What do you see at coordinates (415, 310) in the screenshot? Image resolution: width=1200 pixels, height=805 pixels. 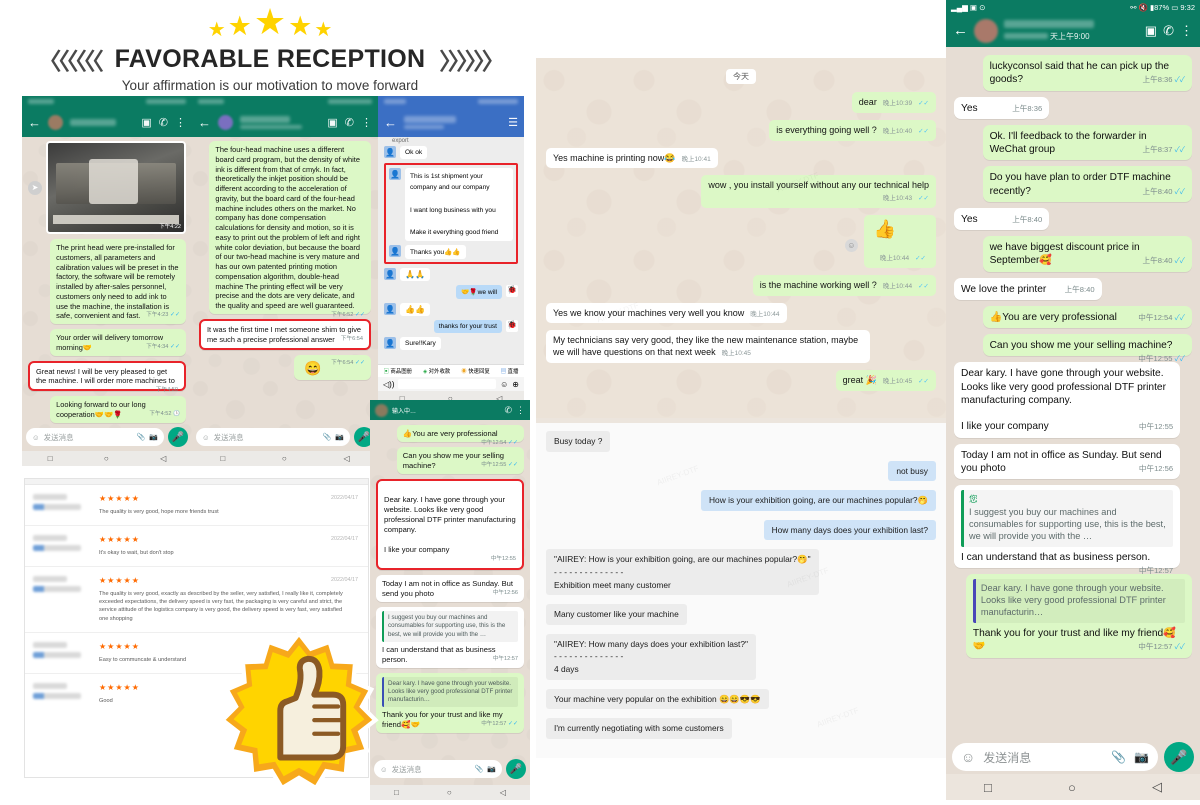 I see `chat-bubble: 👍👍` at bounding box center [415, 310].